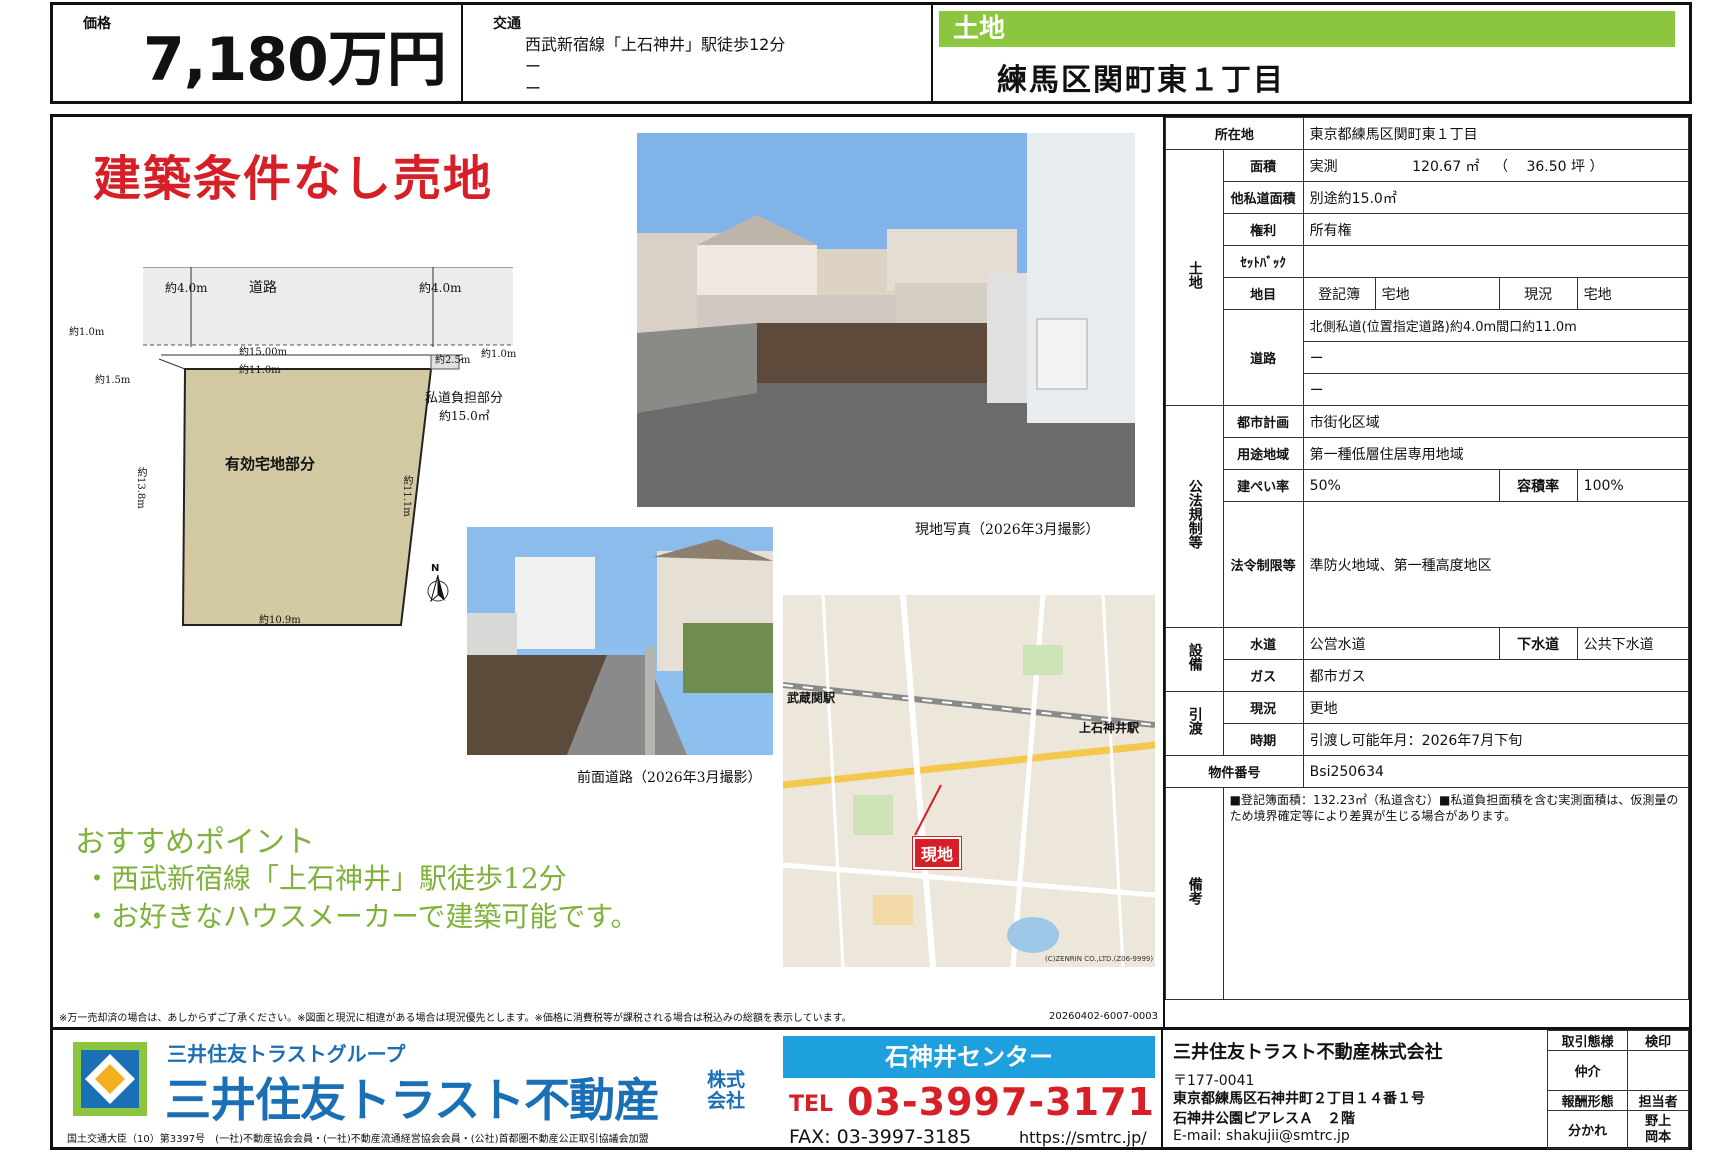  Describe the element at coordinates (1083, 1137) in the screenshot. I see `website-link: https://smtrc.jp/` at that location.